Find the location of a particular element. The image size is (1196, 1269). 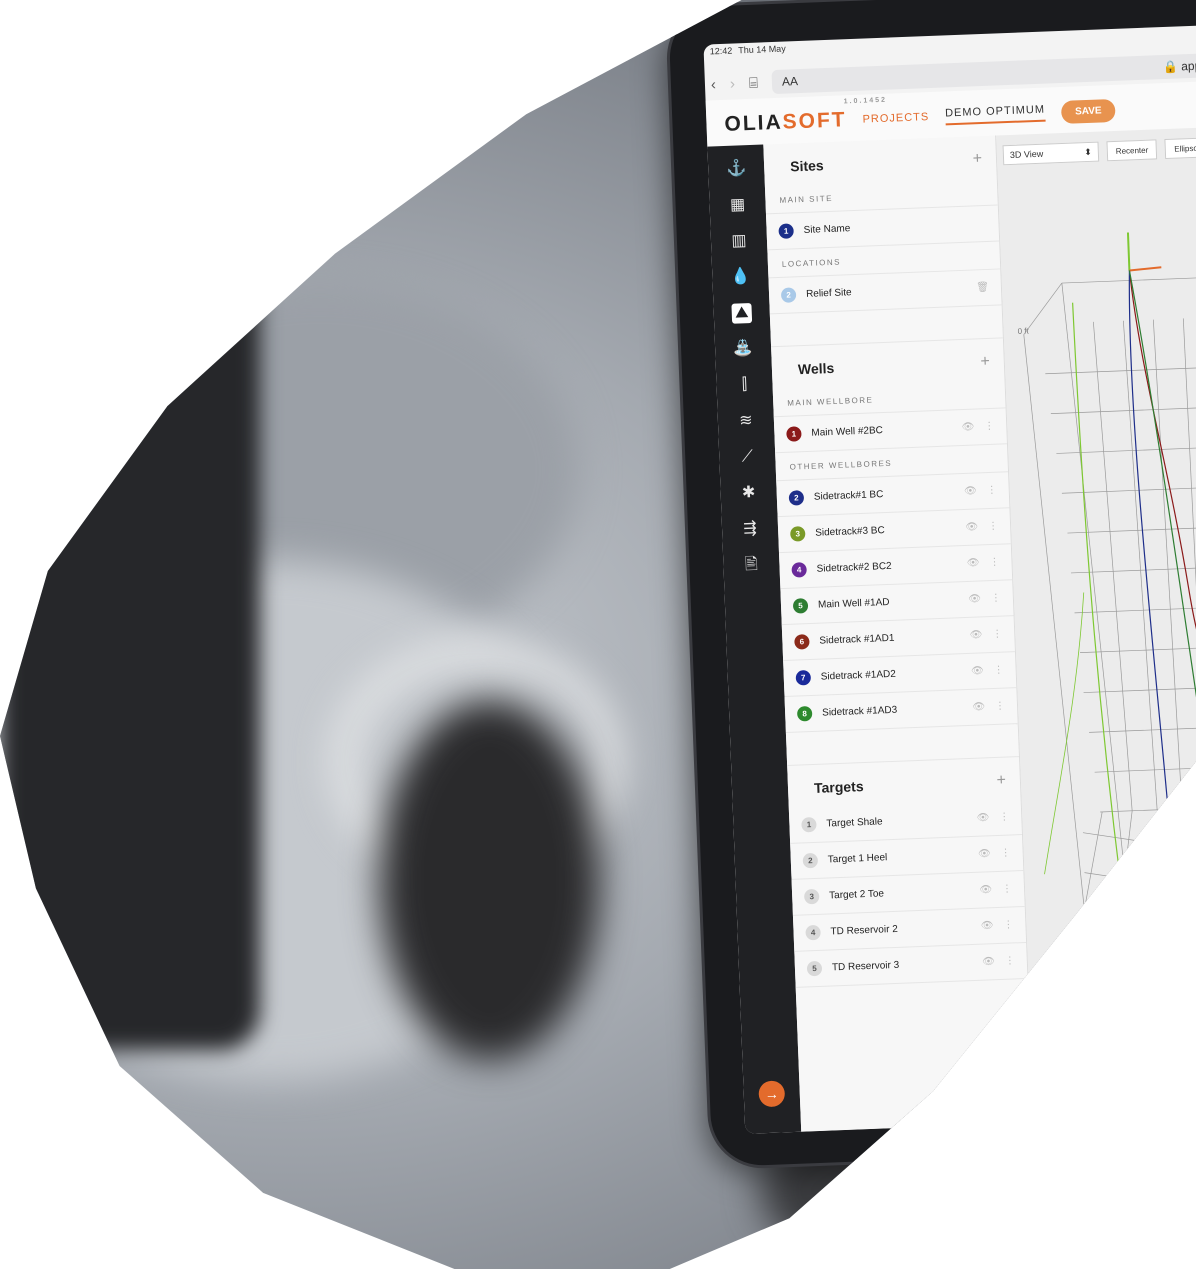

grid-icon: ▦ is located at coordinates (737, 205).